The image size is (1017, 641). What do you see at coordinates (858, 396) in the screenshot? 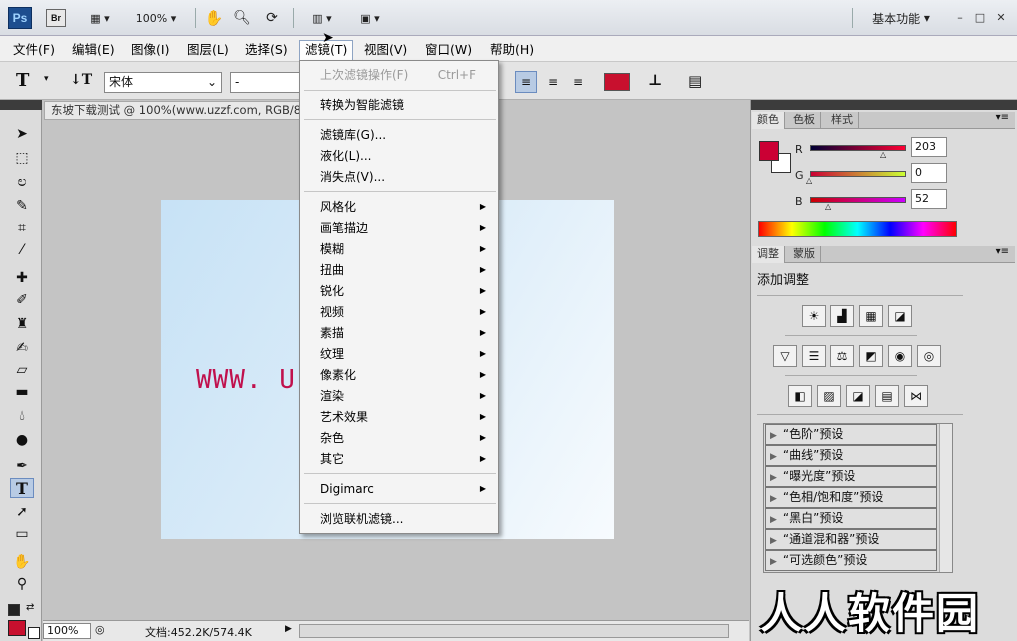
I see `threshold-icon: ◪` at bounding box center [858, 396].